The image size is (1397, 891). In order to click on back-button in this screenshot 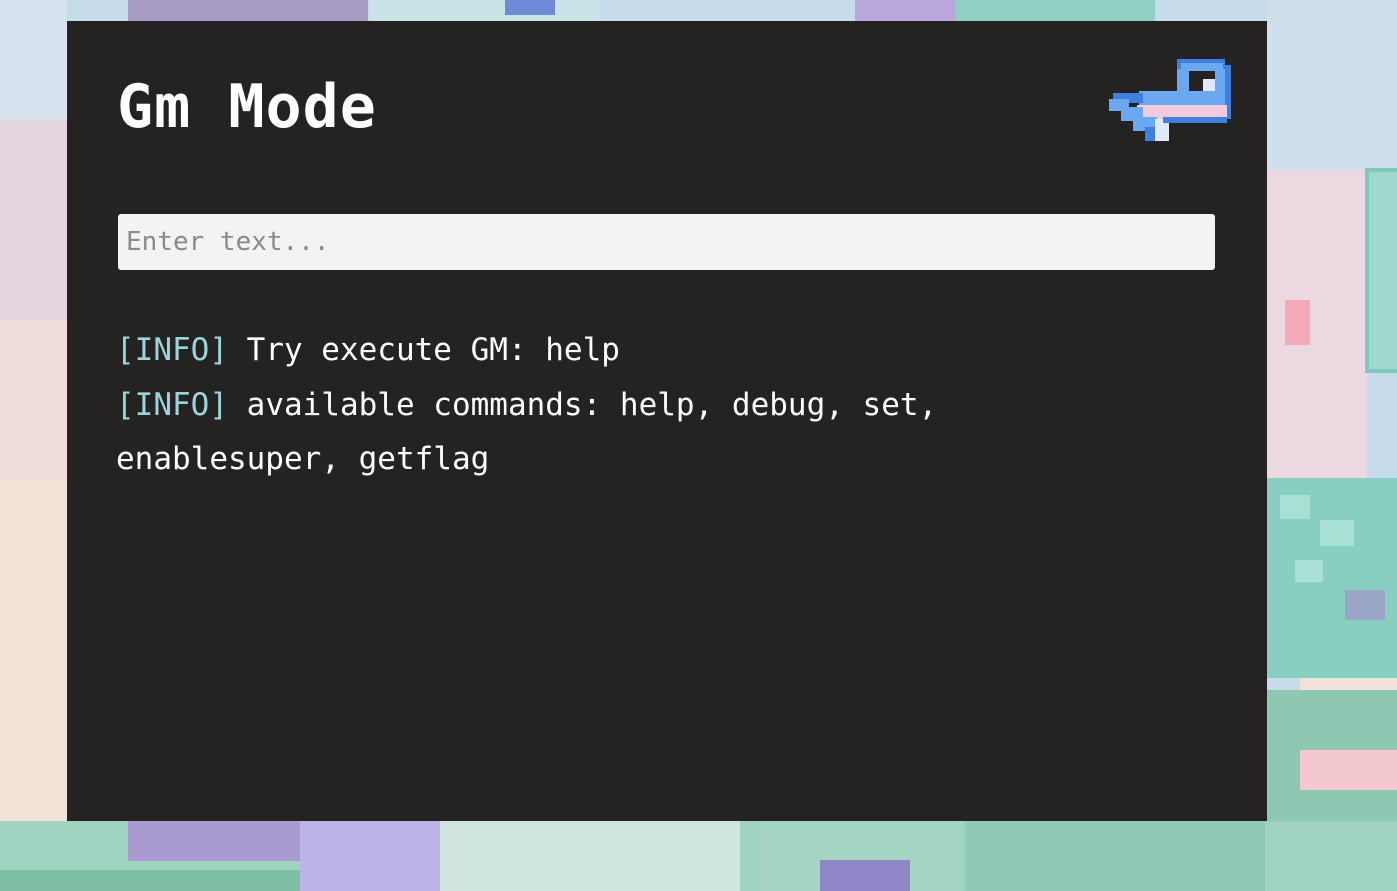, I will do `click(1170, 103)`.